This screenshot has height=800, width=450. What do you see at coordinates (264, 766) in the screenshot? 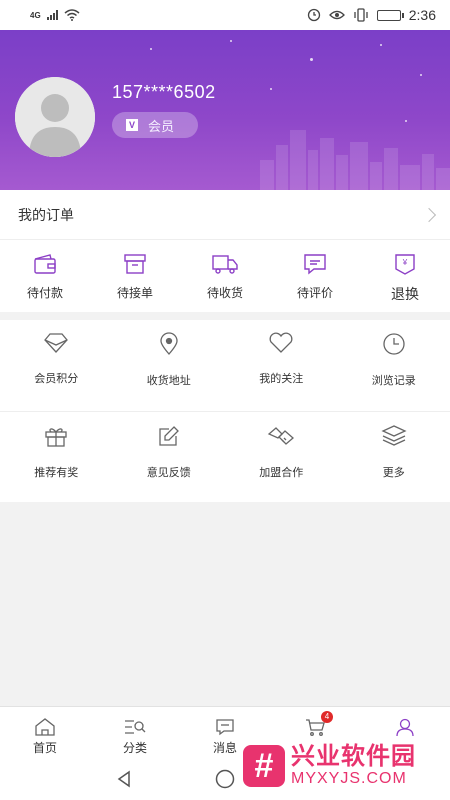
I see `watermark-logo: #` at bounding box center [264, 766].